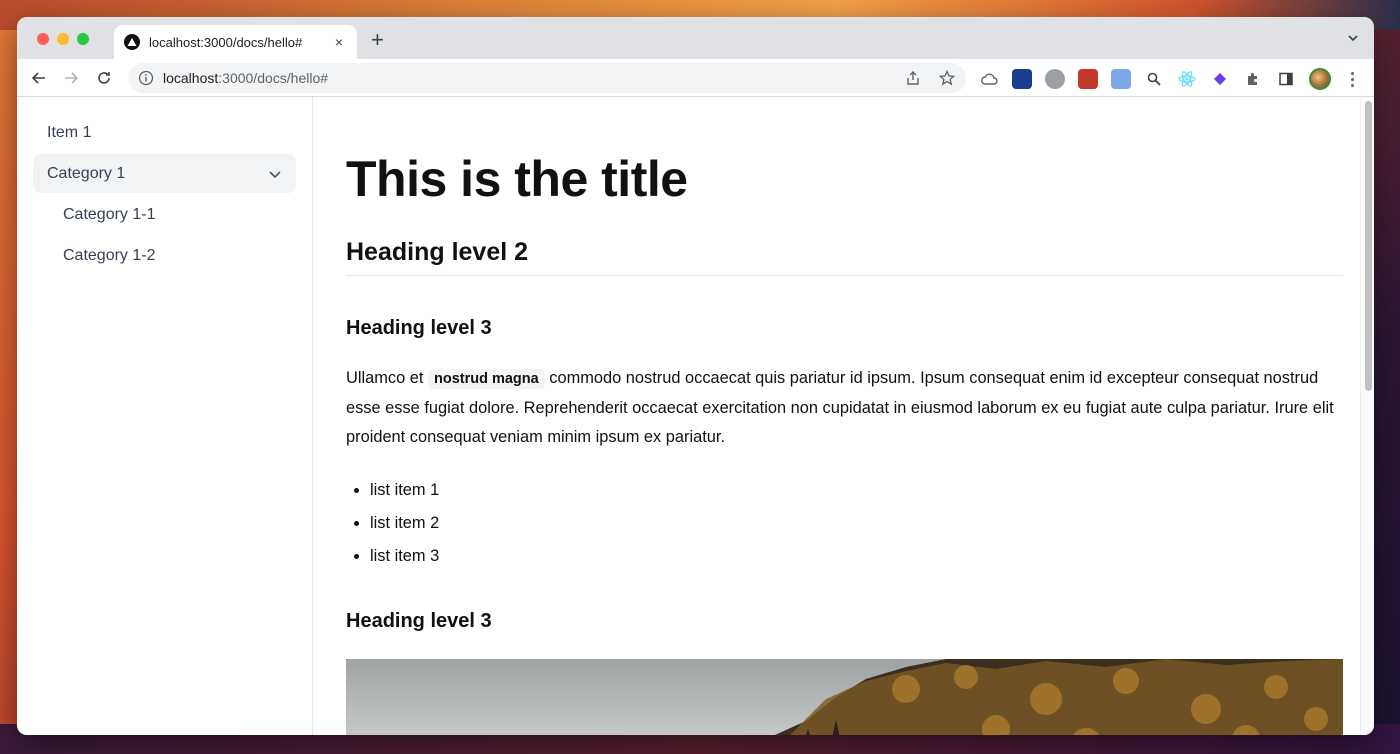 The width and height of the screenshot is (1400, 754). I want to click on compass-extension-icon, so click(1055, 79).